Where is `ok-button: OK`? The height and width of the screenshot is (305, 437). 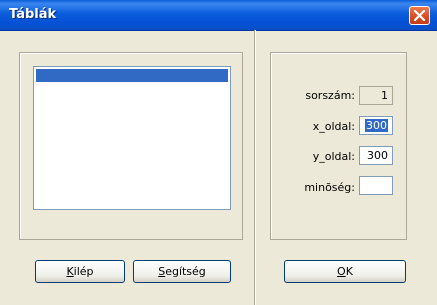 ok-button: OK is located at coordinates (345, 271).